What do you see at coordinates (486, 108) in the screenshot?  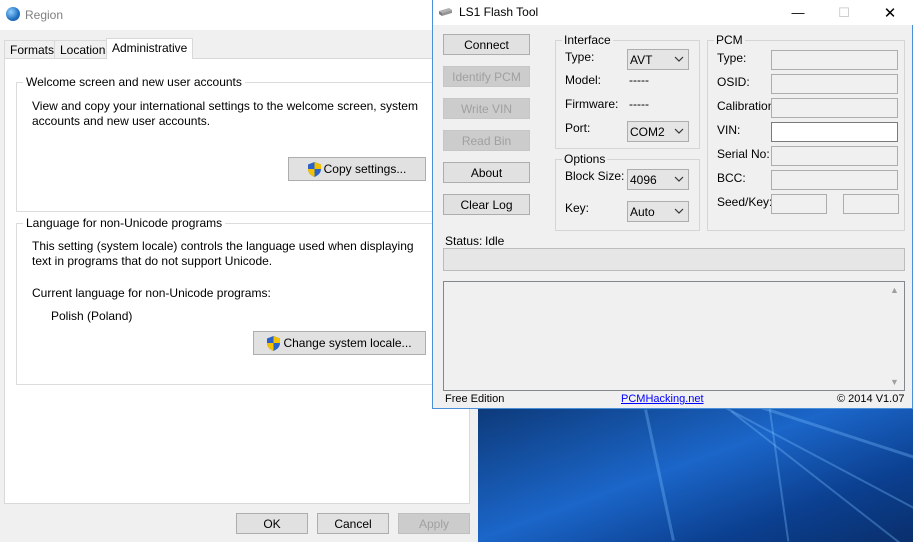 I see `write-vin-button: Write VIN` at bounding box center [486, 108].